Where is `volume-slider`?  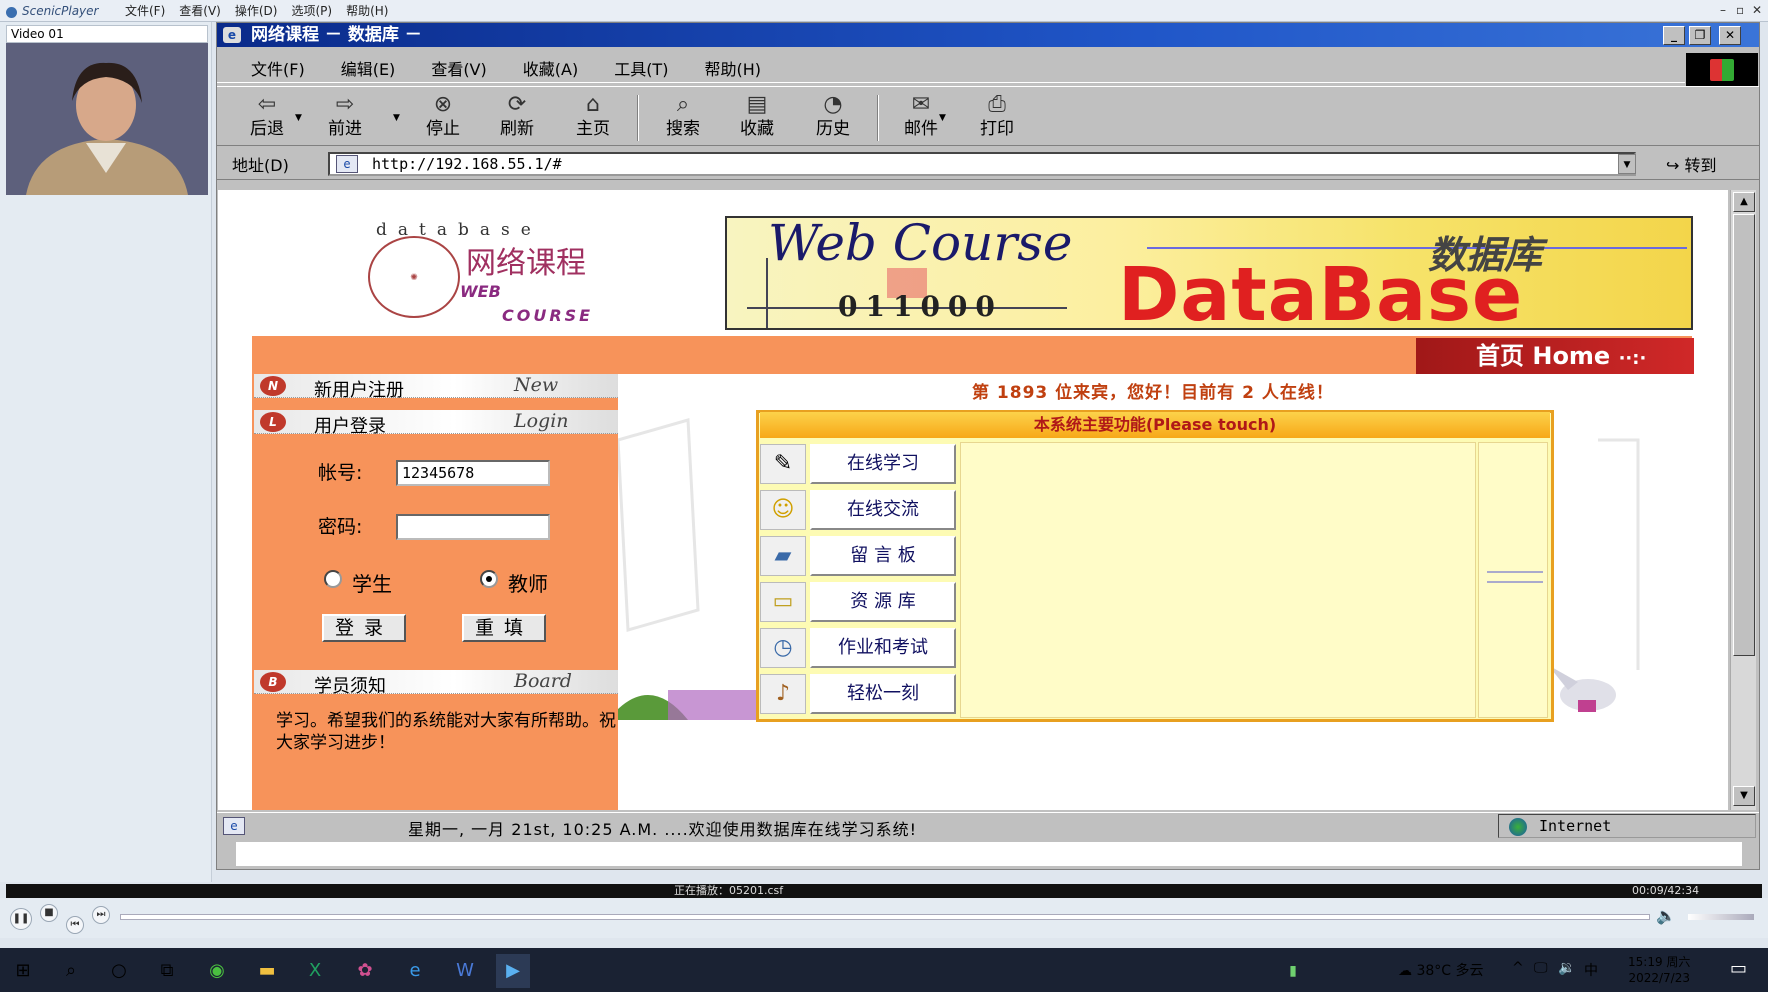 volume-slider is located at coordinates (1721, 917).